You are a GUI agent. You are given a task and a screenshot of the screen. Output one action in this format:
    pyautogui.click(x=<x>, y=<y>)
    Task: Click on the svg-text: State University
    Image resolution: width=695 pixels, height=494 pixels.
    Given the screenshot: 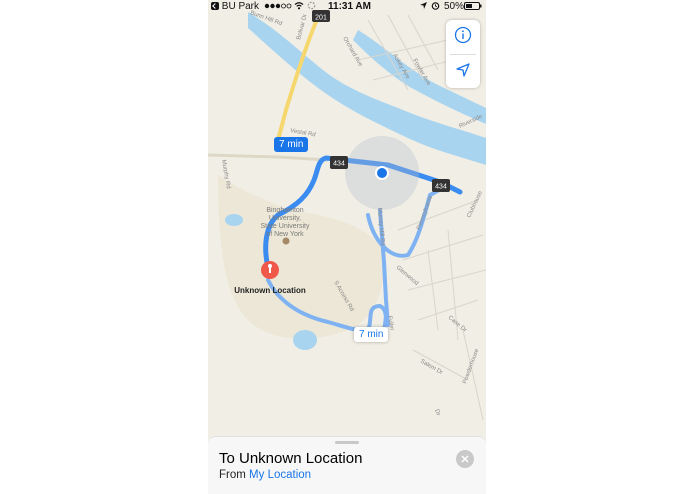 What is the action you would take?
    pyautogui.click(x=285, y=226)
    